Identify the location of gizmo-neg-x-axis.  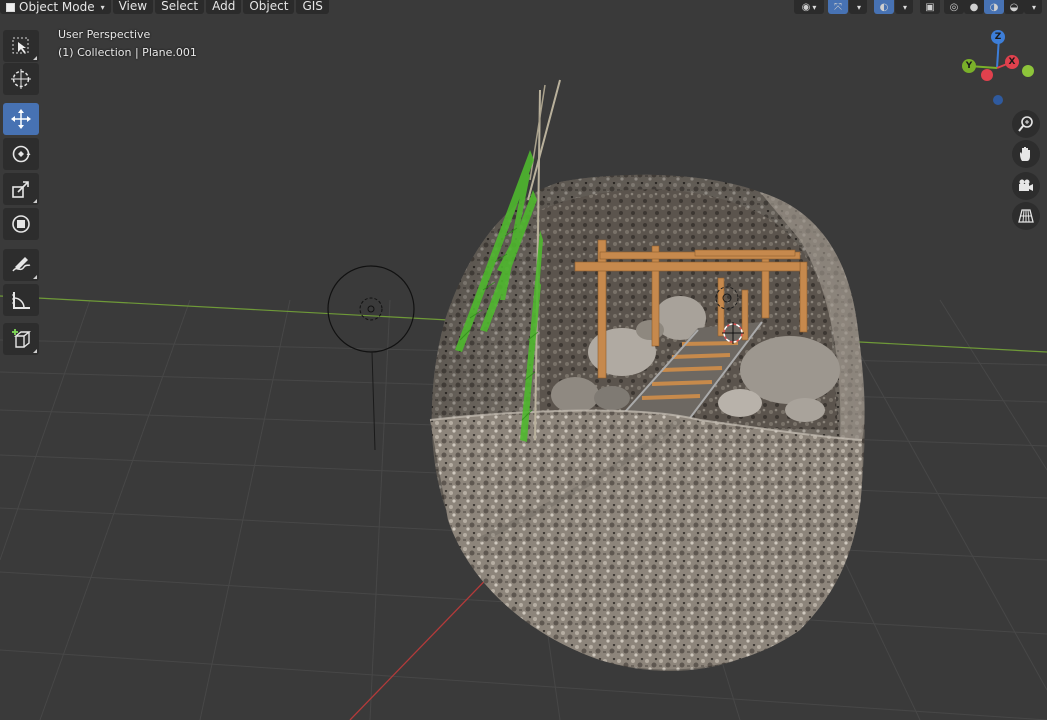
(987, 75).